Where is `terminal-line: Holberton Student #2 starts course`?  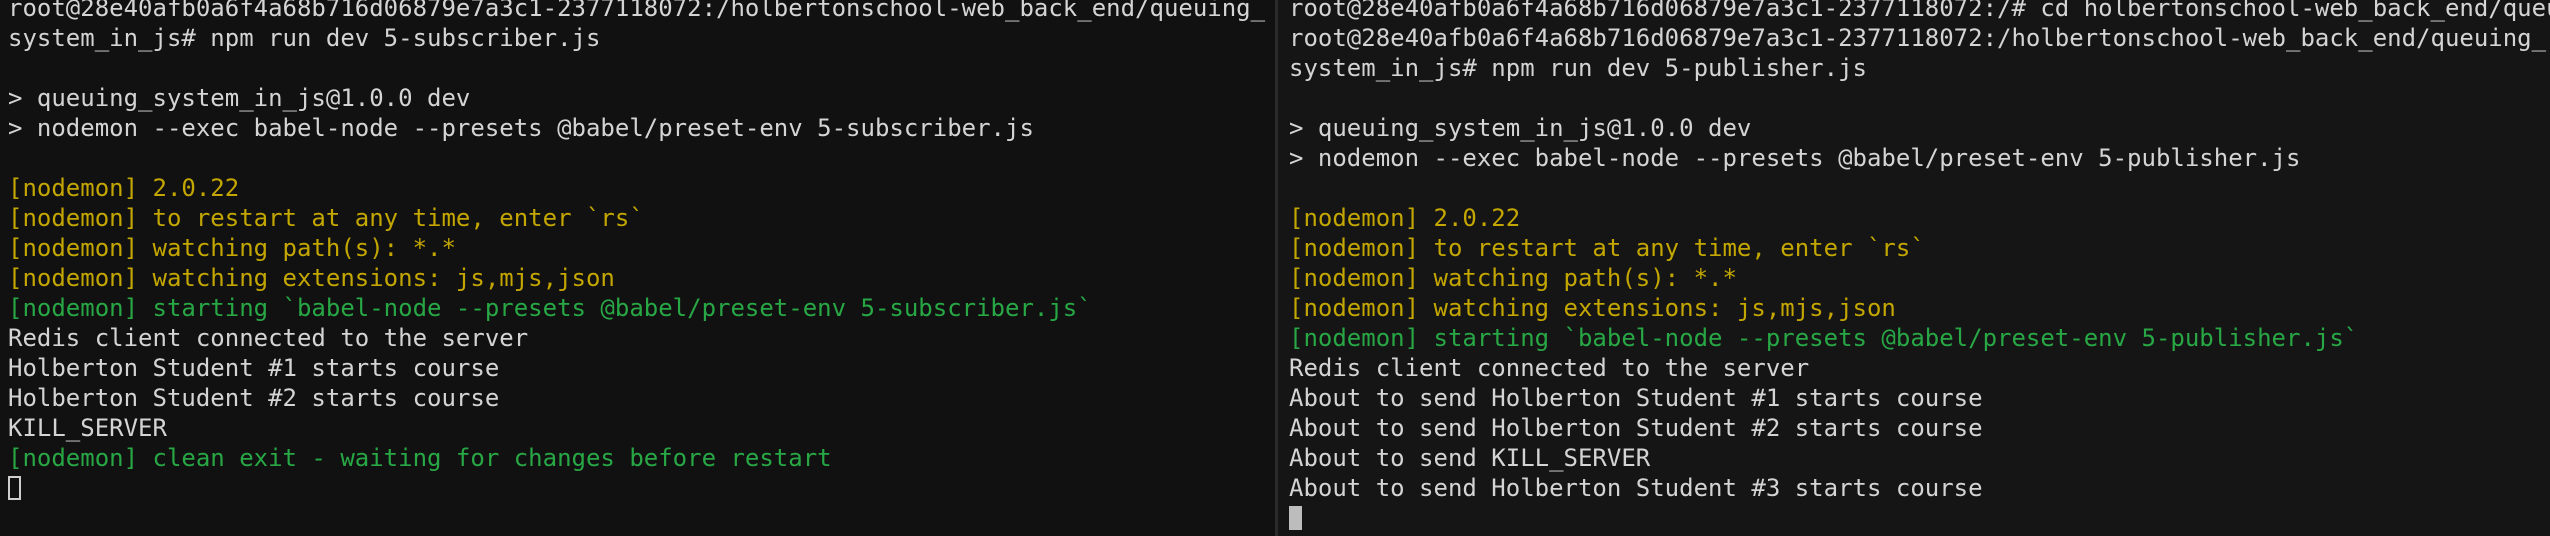 terminal-line: Holberton Student #2 starts course is located at coordinates (254, 398).